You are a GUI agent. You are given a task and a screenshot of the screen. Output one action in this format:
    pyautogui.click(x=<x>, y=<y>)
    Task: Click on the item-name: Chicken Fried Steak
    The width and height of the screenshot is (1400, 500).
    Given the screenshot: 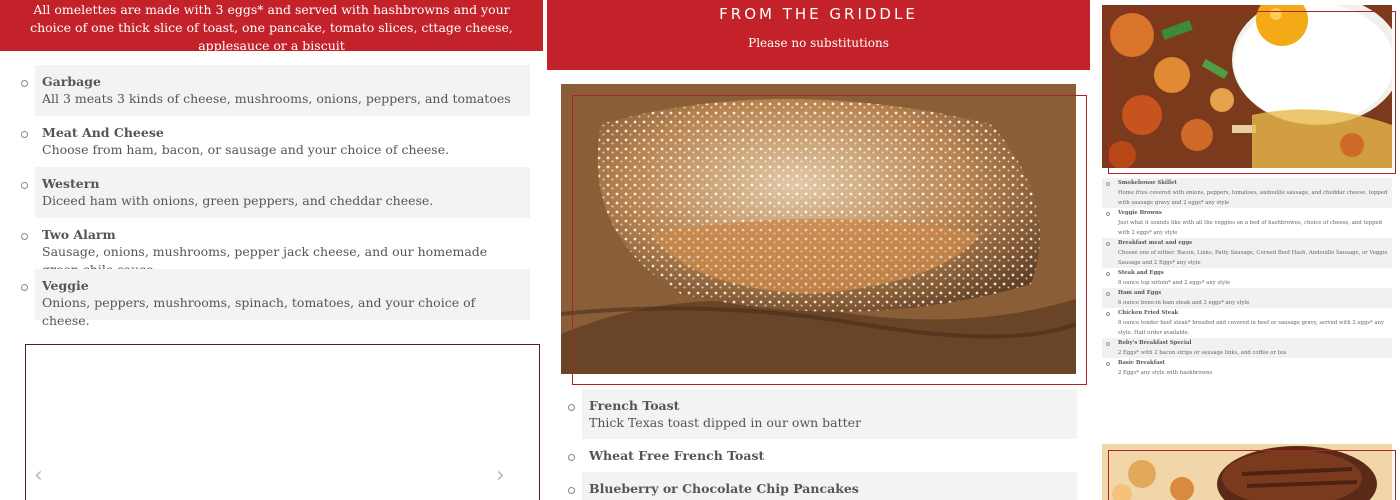 What is the action you would take?
    pyautogui.click(x=1148, y=313)
    